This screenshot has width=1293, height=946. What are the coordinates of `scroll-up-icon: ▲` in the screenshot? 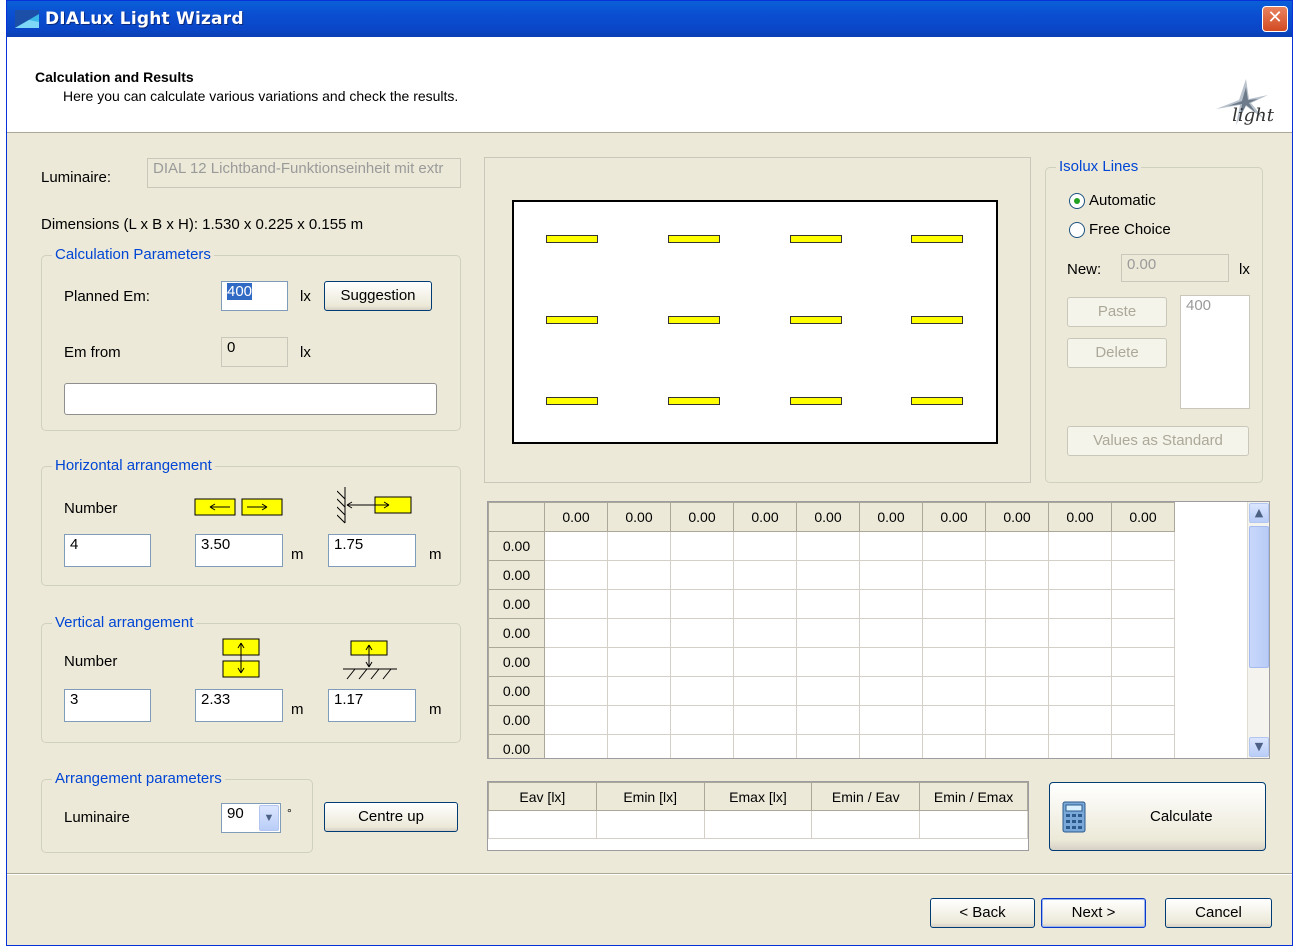 It's located at (1259, 513).